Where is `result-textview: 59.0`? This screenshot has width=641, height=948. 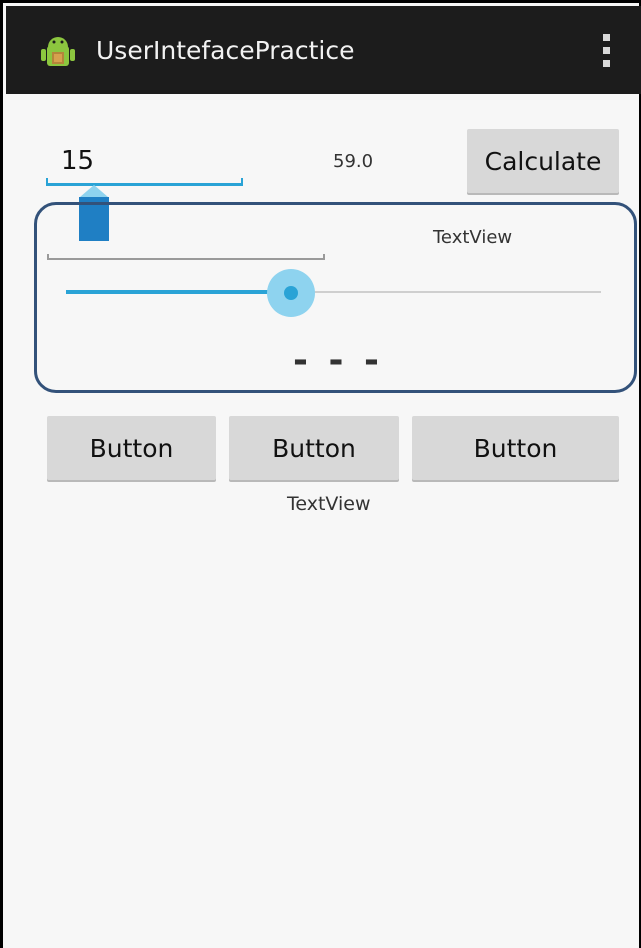
result-textview: 59.0 is located at coordinates (353, 161).